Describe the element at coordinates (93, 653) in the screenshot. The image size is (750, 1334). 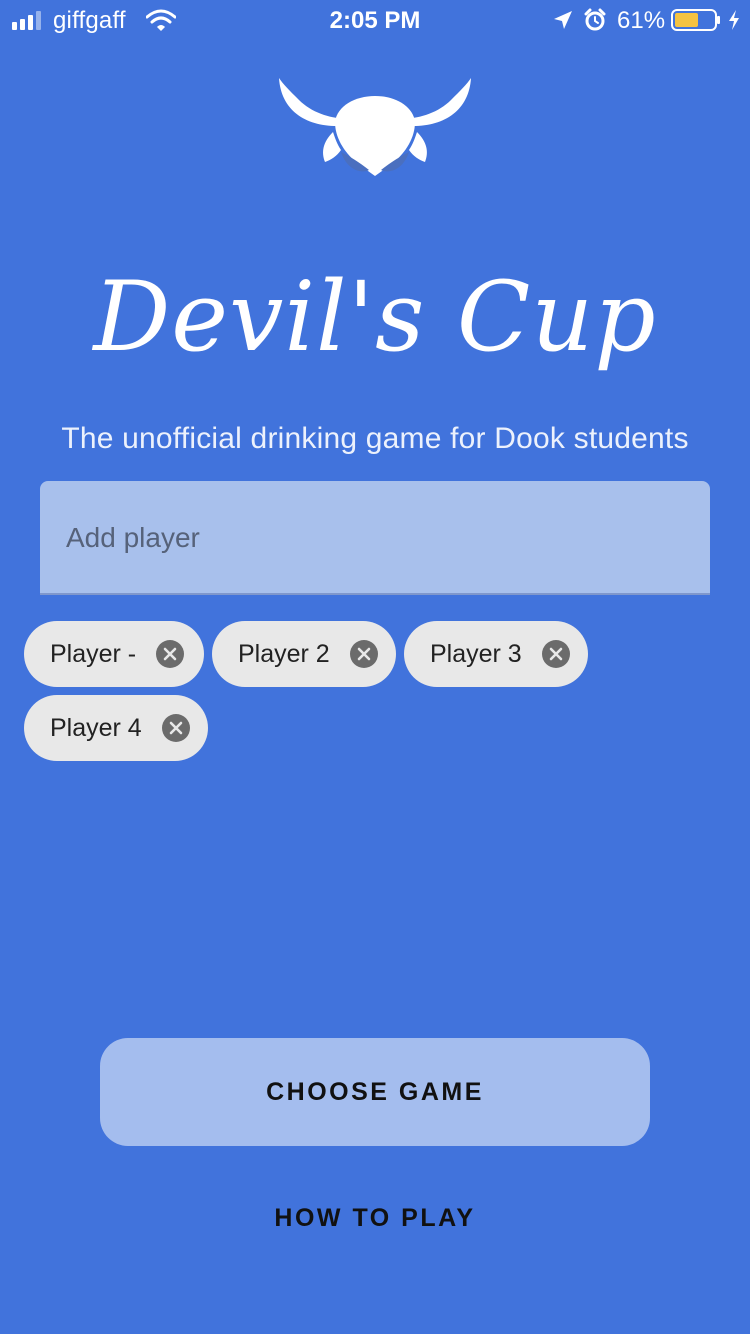
I see `player-chip-label: Player -` at that location.